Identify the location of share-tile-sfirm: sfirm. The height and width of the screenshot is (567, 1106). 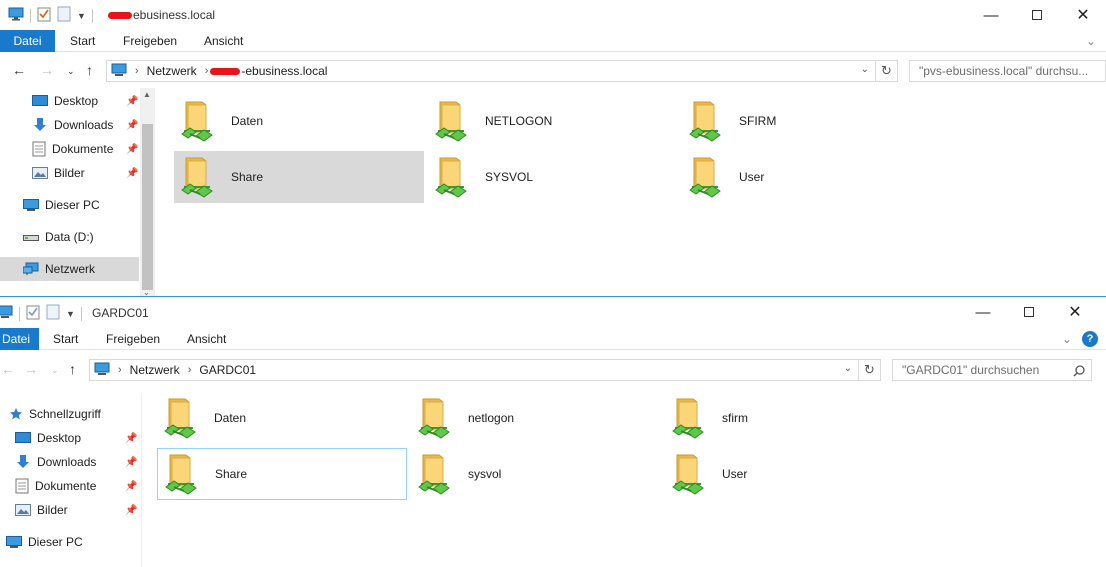
(790, 418).